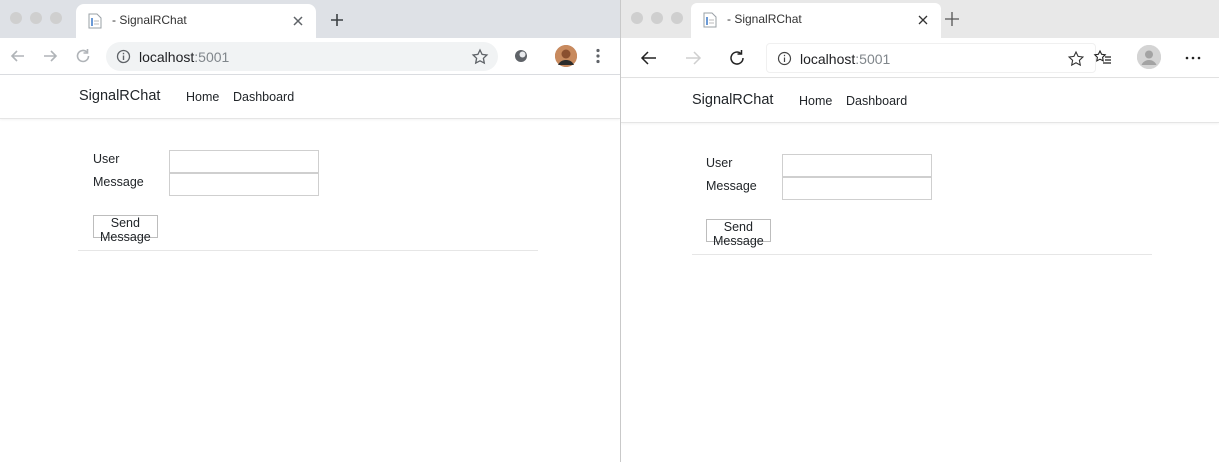 The height and width of the screenshot is (462, 1219). I want to click on favorites-icon, so click(1103, 58).